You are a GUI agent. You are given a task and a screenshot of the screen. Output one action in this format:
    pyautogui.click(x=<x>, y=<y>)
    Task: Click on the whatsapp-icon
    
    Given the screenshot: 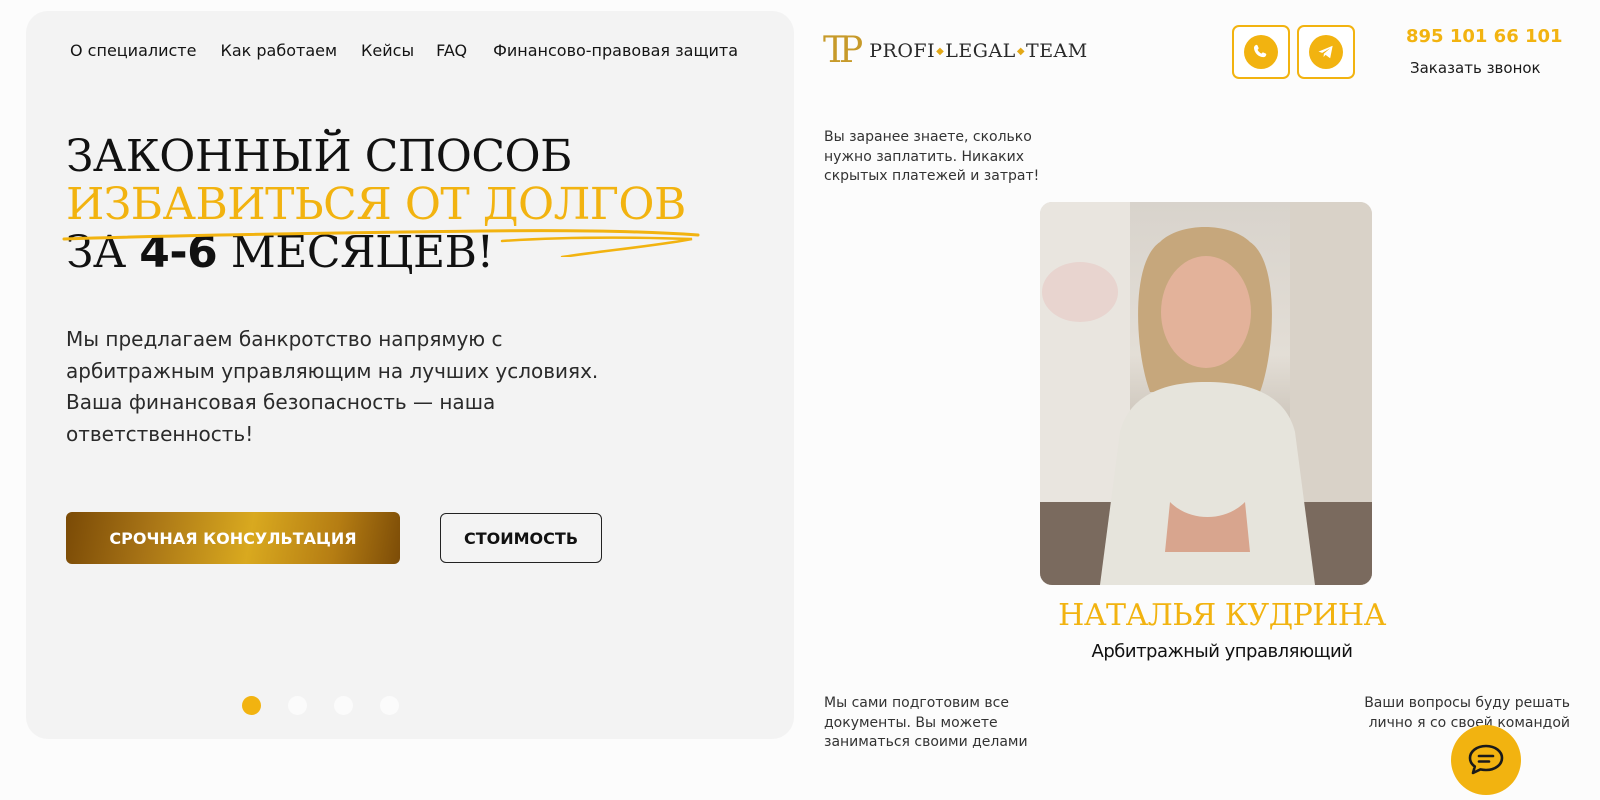 What is the action you would take?
    pyautogui.click(x=1261, y=52)
    